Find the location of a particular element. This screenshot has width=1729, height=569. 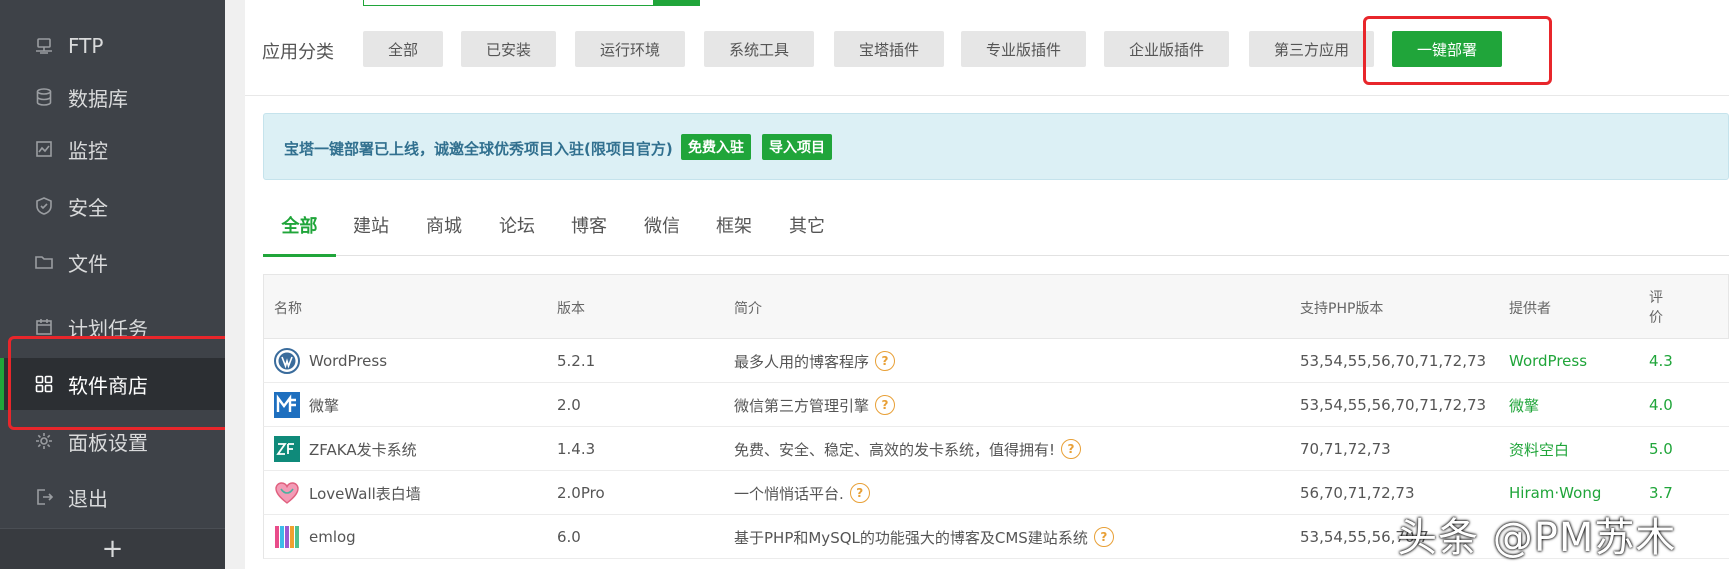

row-version: 2.0Pro is located at coordinates (581, 493).